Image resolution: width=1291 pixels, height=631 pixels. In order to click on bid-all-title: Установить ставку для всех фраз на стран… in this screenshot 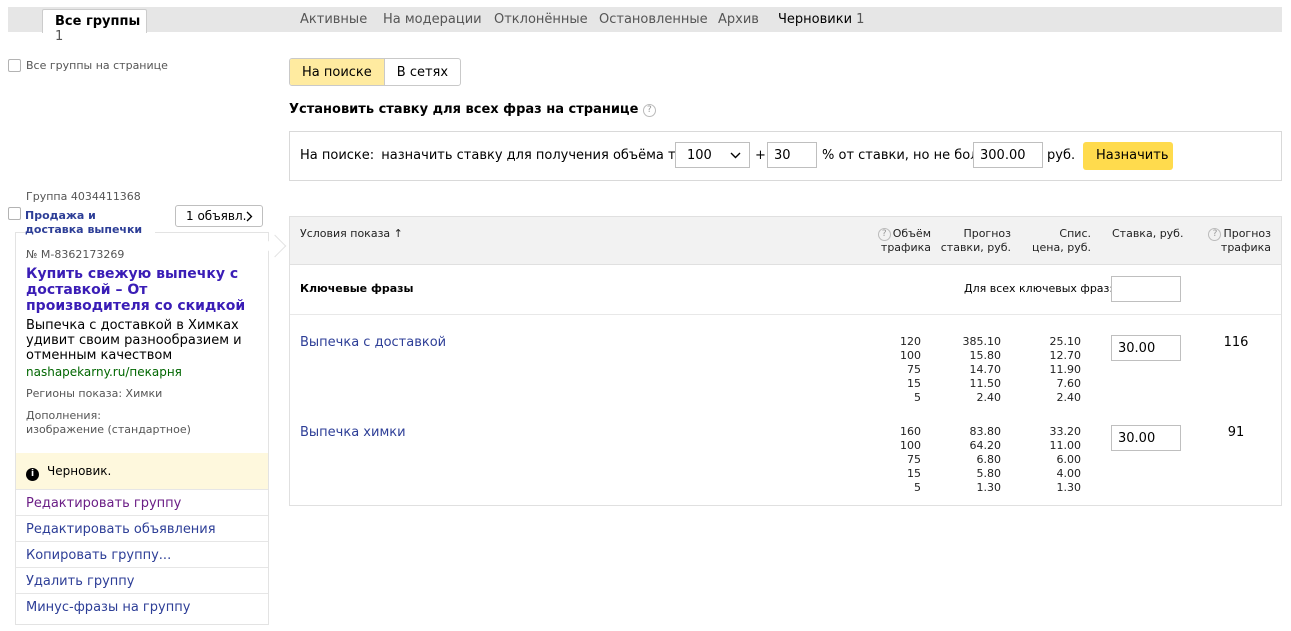, I will do `click(472, 109)`.